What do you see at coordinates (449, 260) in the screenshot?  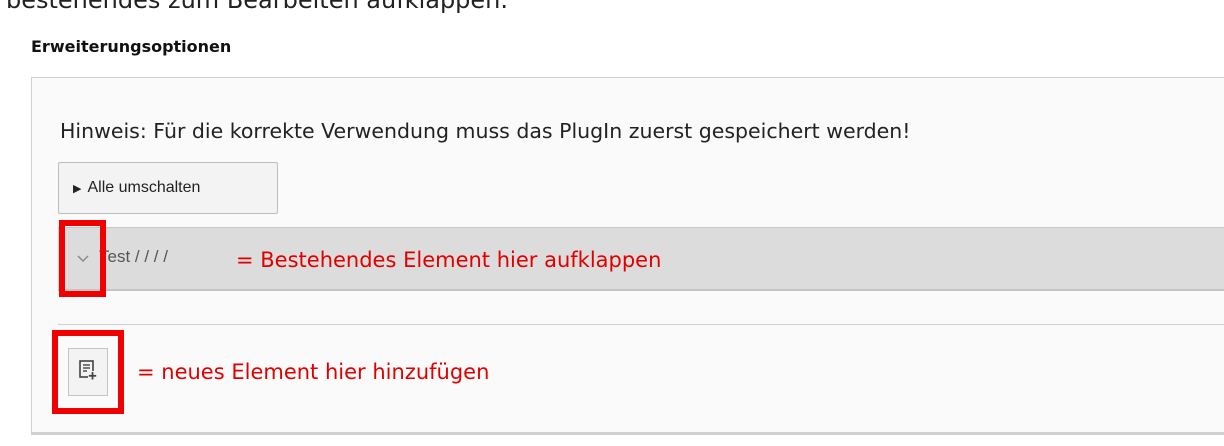 I see `annotation-expand: = Bestehendes Element hier aufklappen` at bounding box center [449, 260].